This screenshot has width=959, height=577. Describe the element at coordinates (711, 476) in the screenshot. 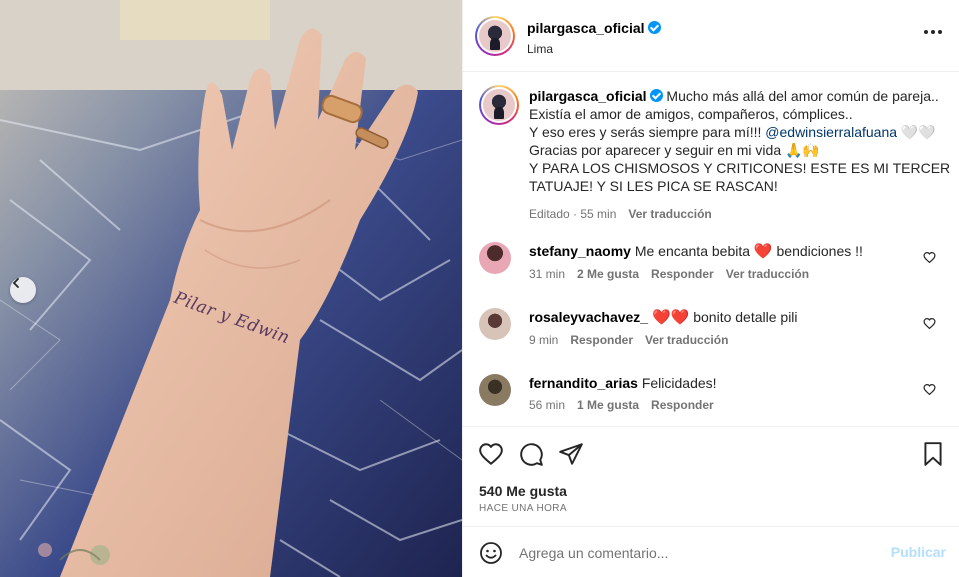

I see `post-actions: 540 Me gusta Hace una hora` at that location.